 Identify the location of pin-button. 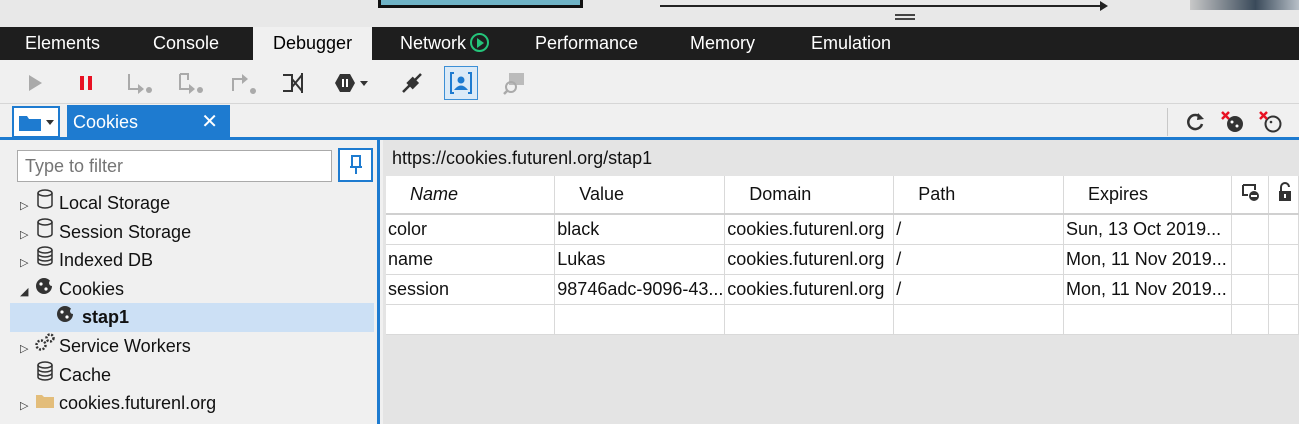
(355, 165).